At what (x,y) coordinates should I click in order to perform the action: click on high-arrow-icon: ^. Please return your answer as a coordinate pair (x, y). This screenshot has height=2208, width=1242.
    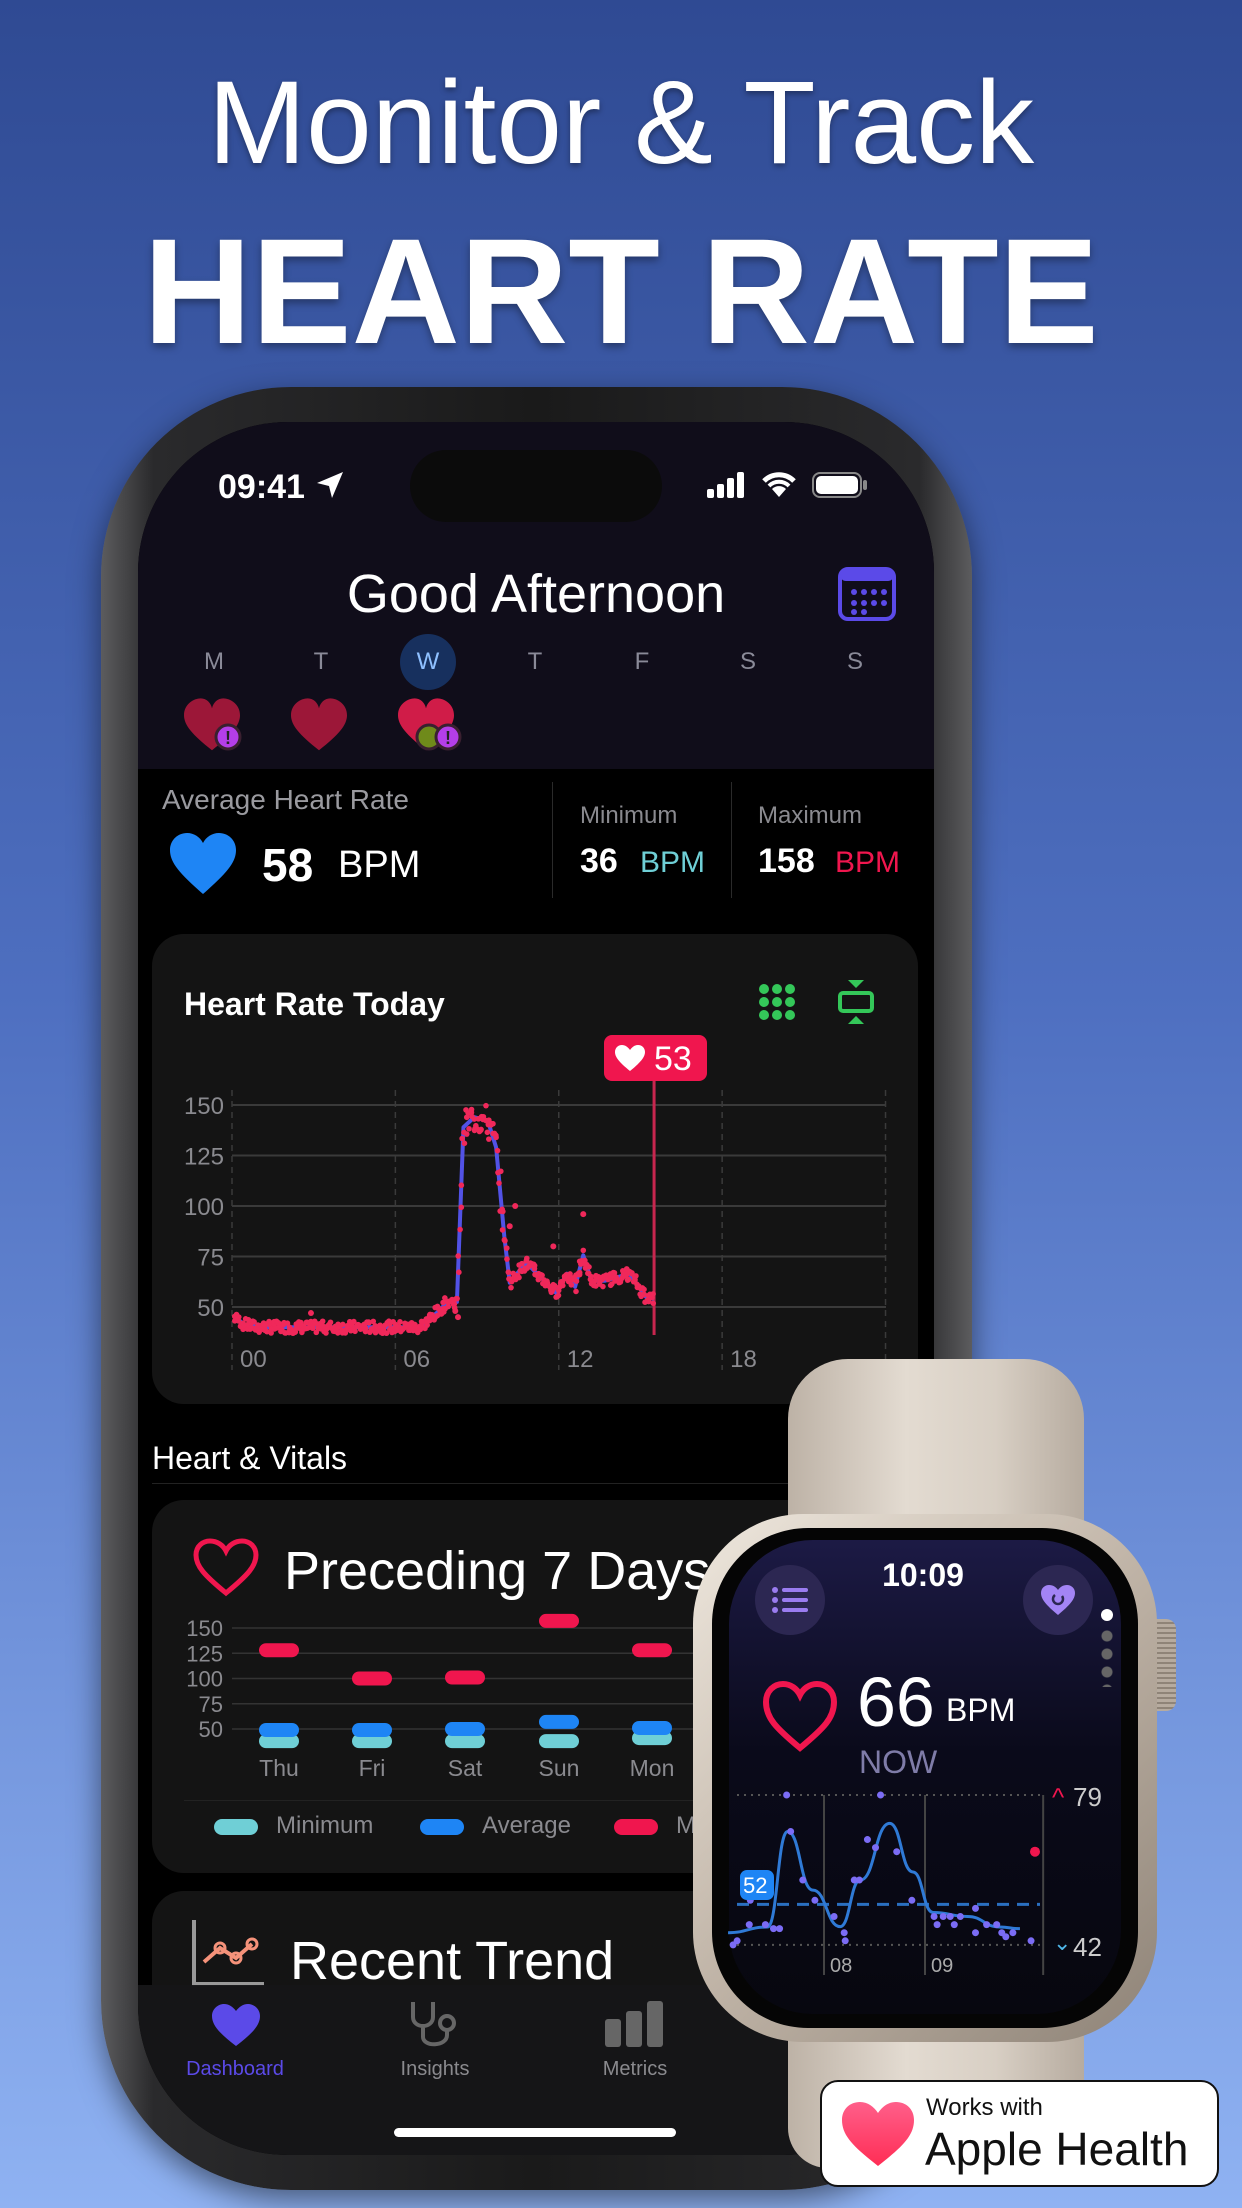
    Looking at the image, I should click on (1058, 1797).